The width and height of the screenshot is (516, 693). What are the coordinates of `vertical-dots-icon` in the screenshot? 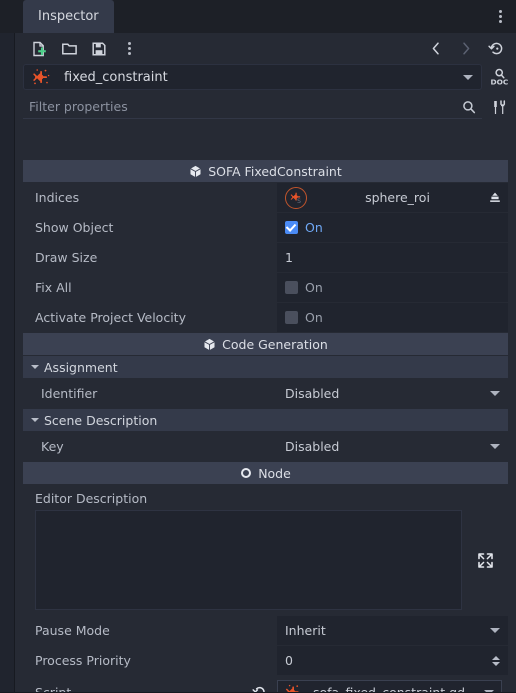 It's located at (129, 48).